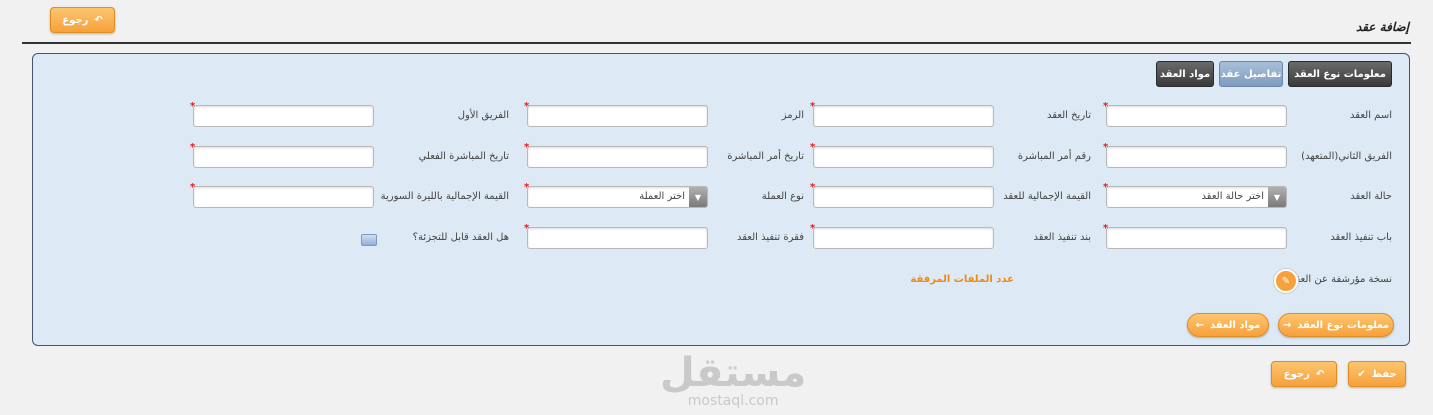 This screenshot has width=1433, height=415. What do you see at coordinates (616, 155) in the screenshot?
I see `start-order-date-field` at bounding box center [616, 155].